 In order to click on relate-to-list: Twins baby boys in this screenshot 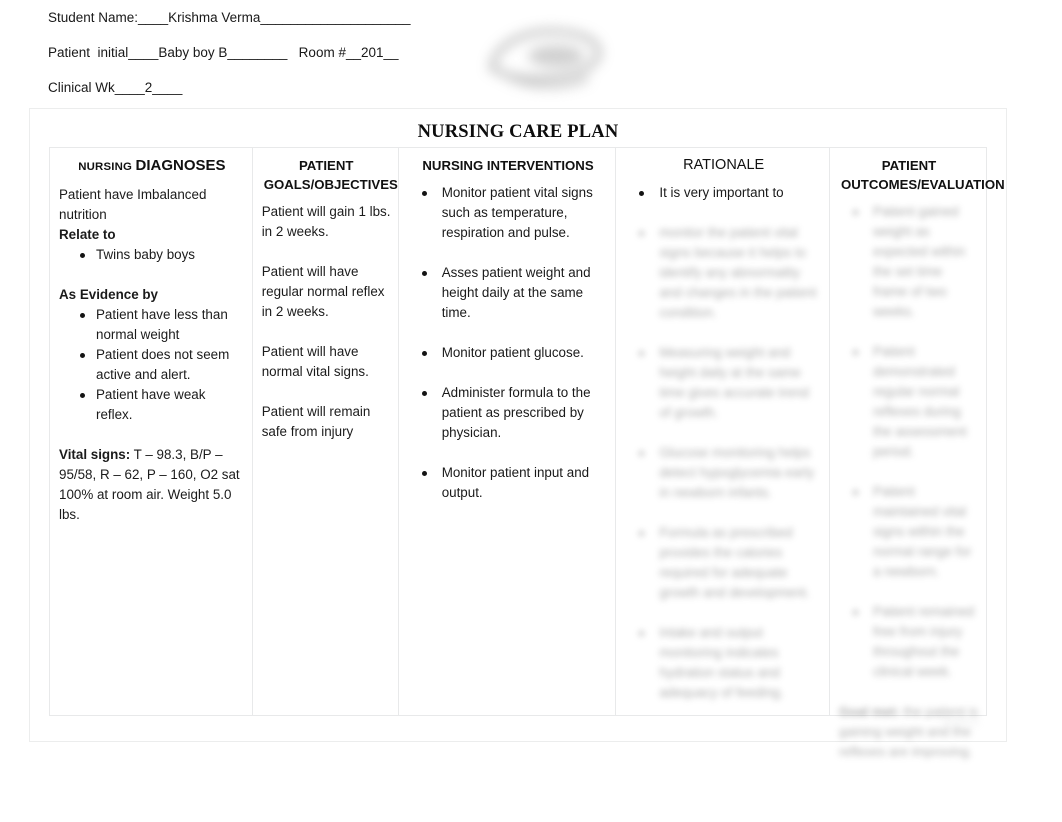, I will do `click(152, 255)`.